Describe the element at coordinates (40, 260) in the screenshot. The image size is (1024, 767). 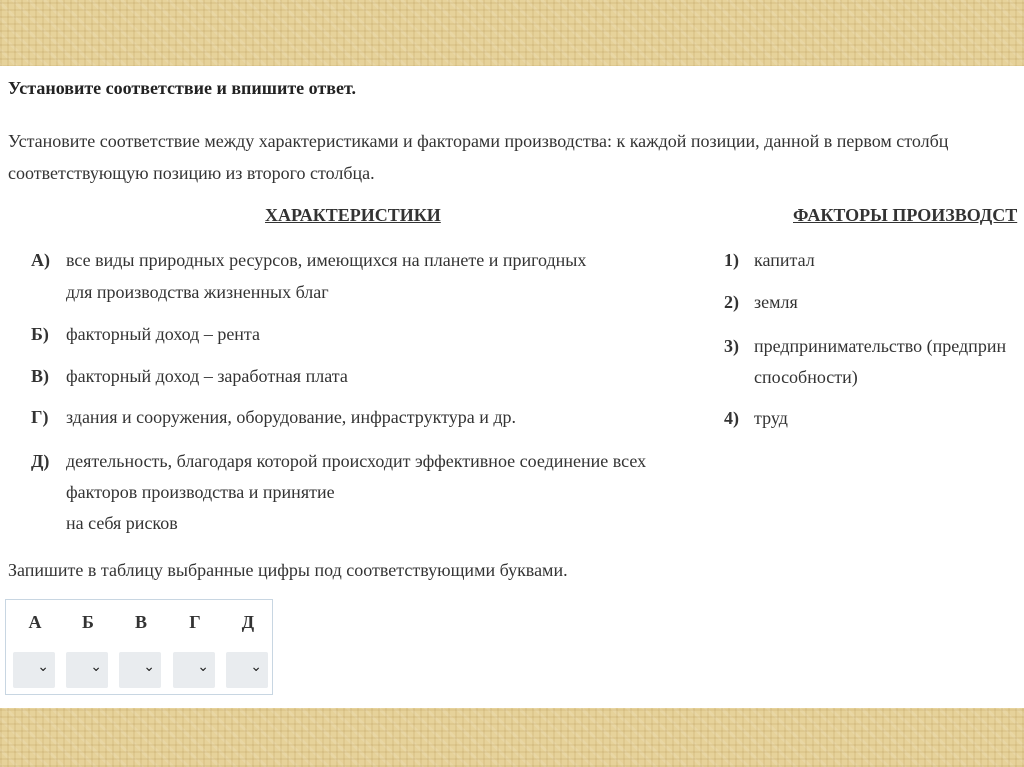
I see `left-item-label-a: А)` at that location.